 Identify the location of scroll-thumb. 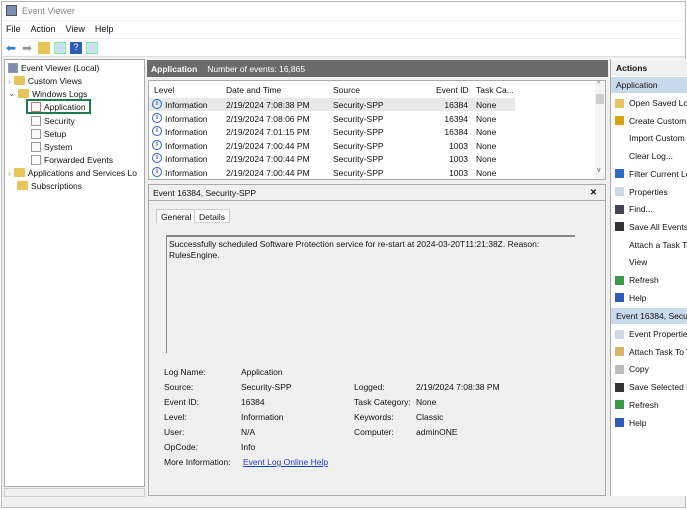
(600, 99).